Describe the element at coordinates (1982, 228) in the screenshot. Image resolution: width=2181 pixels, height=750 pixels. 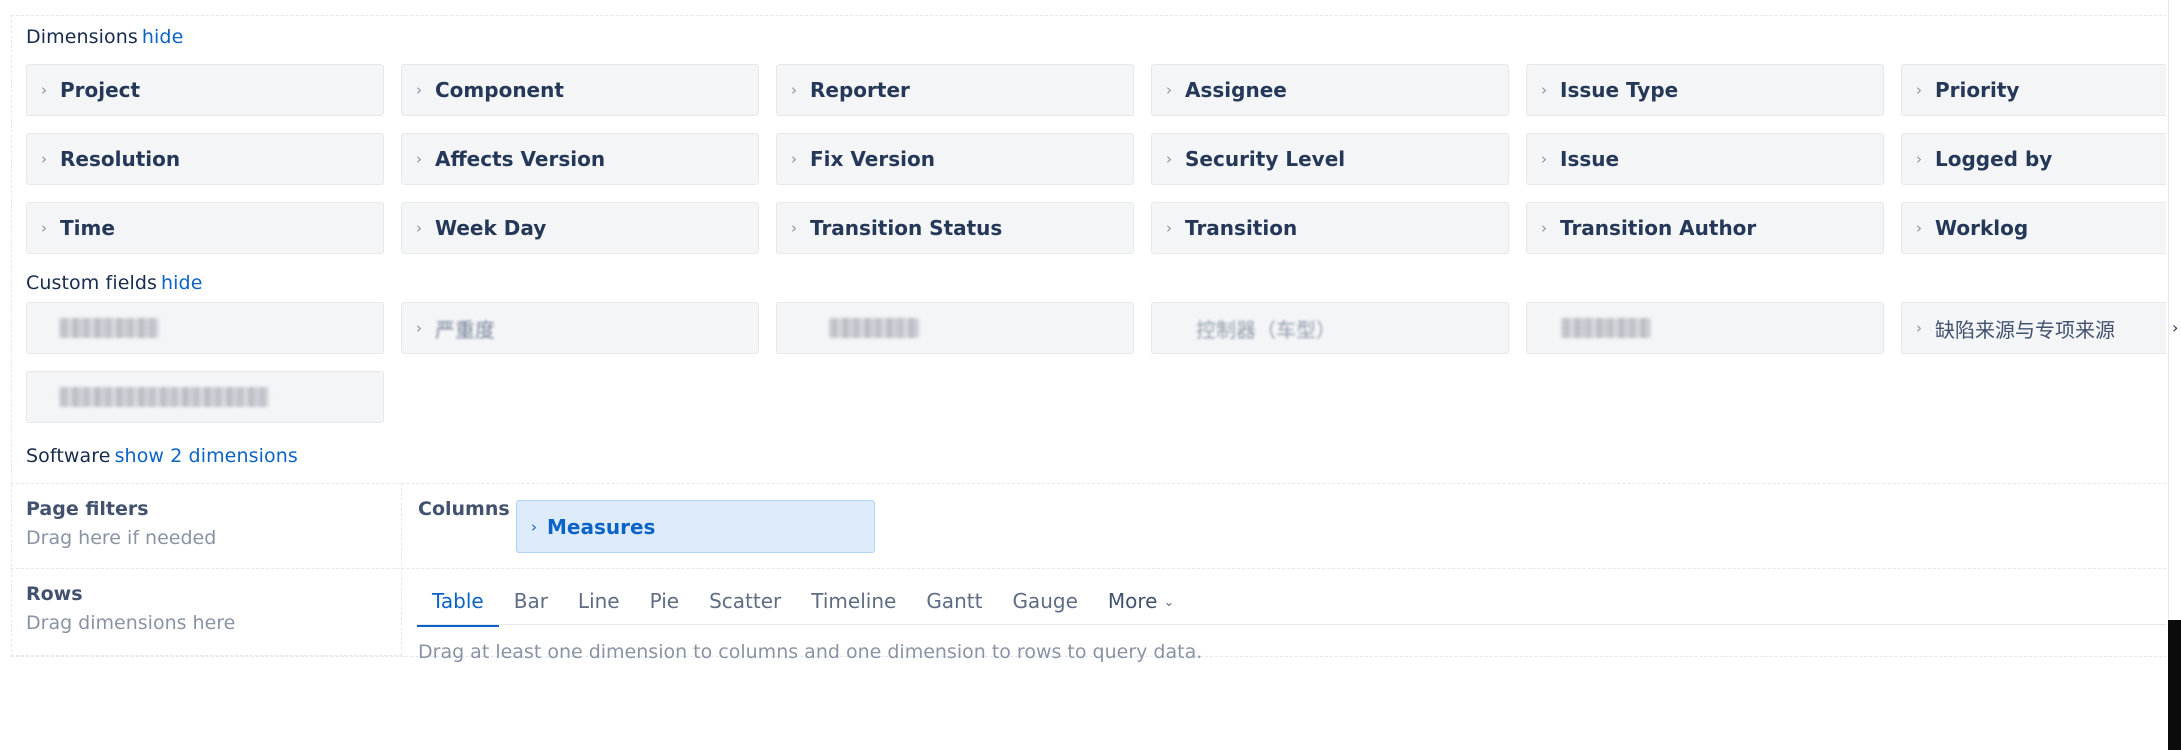
I see `dimension-label: Worklog` at that location.